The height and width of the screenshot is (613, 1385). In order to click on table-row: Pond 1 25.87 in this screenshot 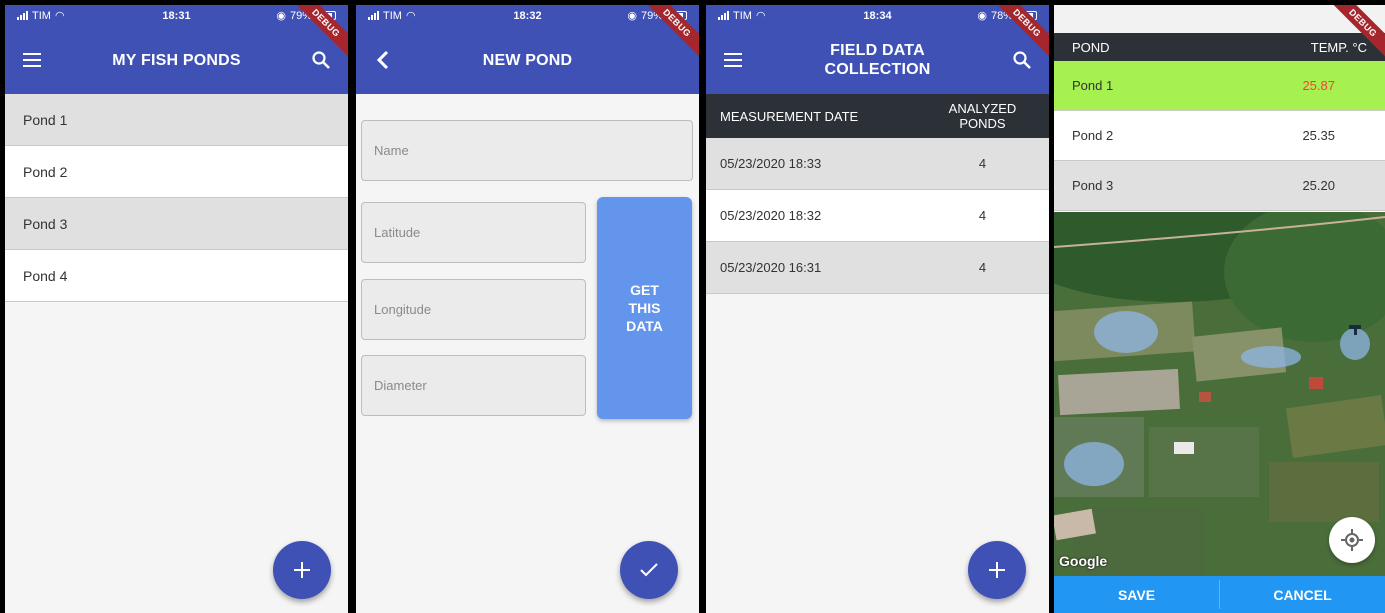, I will do `click(1219, 86)`.